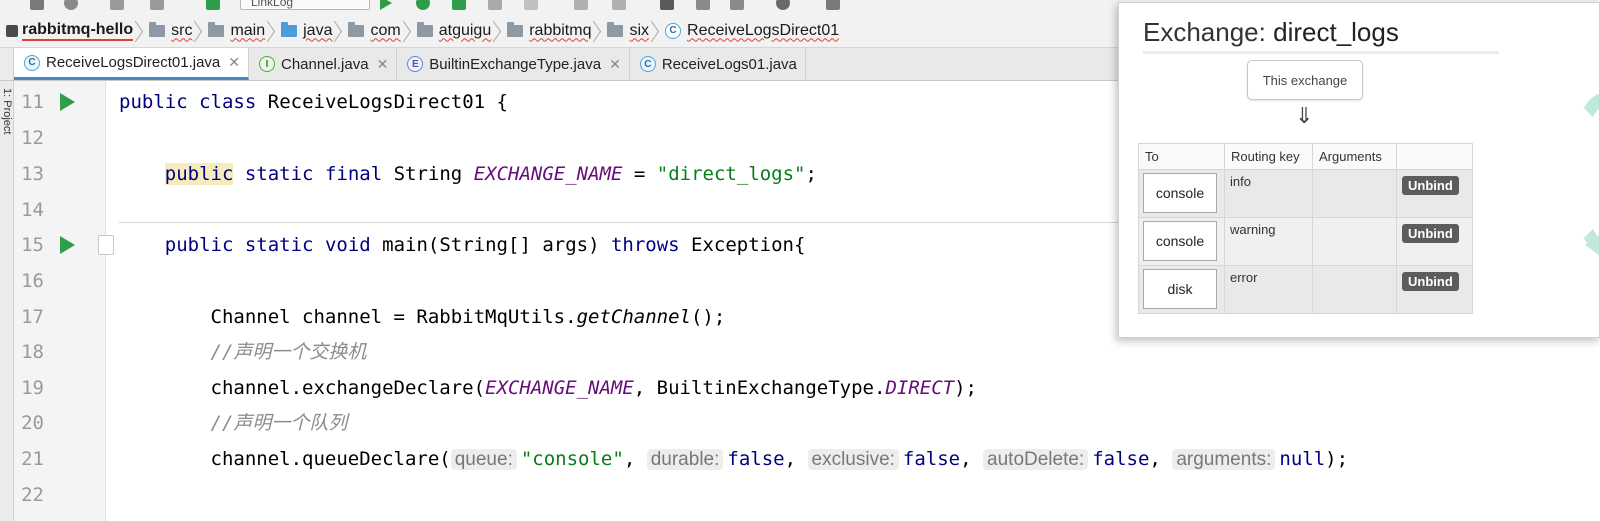  What do you see at coordinates (372, 31) in the screenshot?
I see `breadcrumb-item-com: com` at bounding box center [372, 31].